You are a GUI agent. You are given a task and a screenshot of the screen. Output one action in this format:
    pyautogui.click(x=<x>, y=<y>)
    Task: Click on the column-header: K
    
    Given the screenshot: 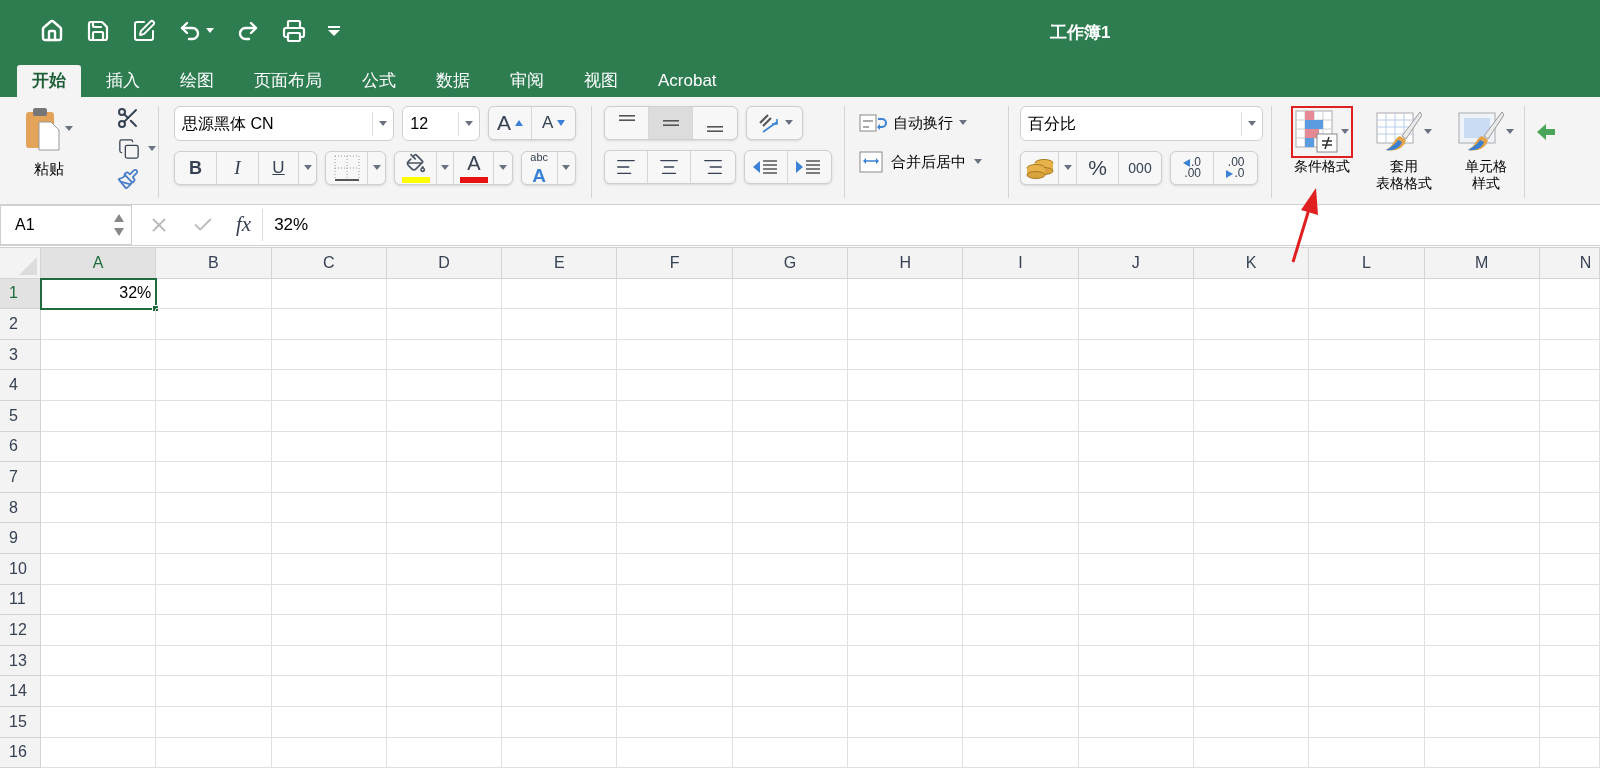 What is the action you would take?
    pyautogui.click(x=1251, y=263)
    